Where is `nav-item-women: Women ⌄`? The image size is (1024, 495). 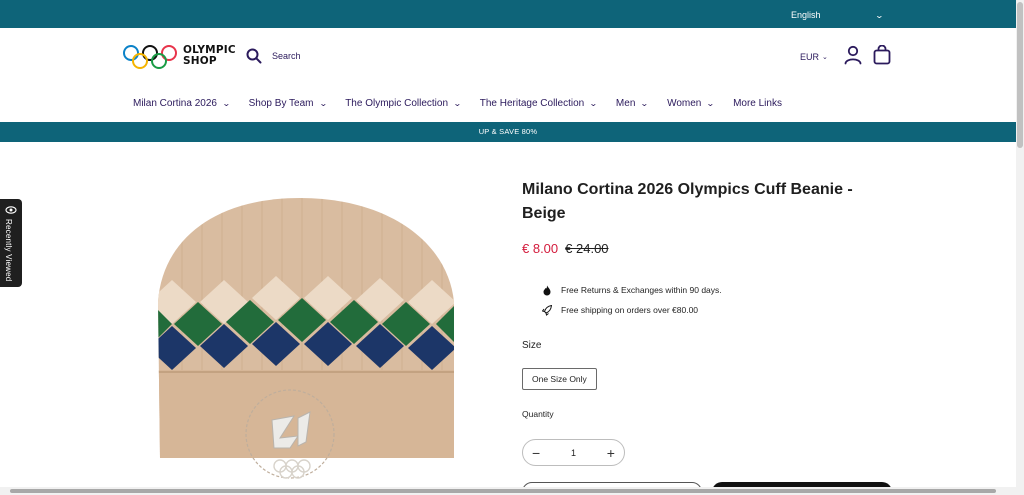
nav-item-women: Women ⌄ is located at coordinates (691, 103).